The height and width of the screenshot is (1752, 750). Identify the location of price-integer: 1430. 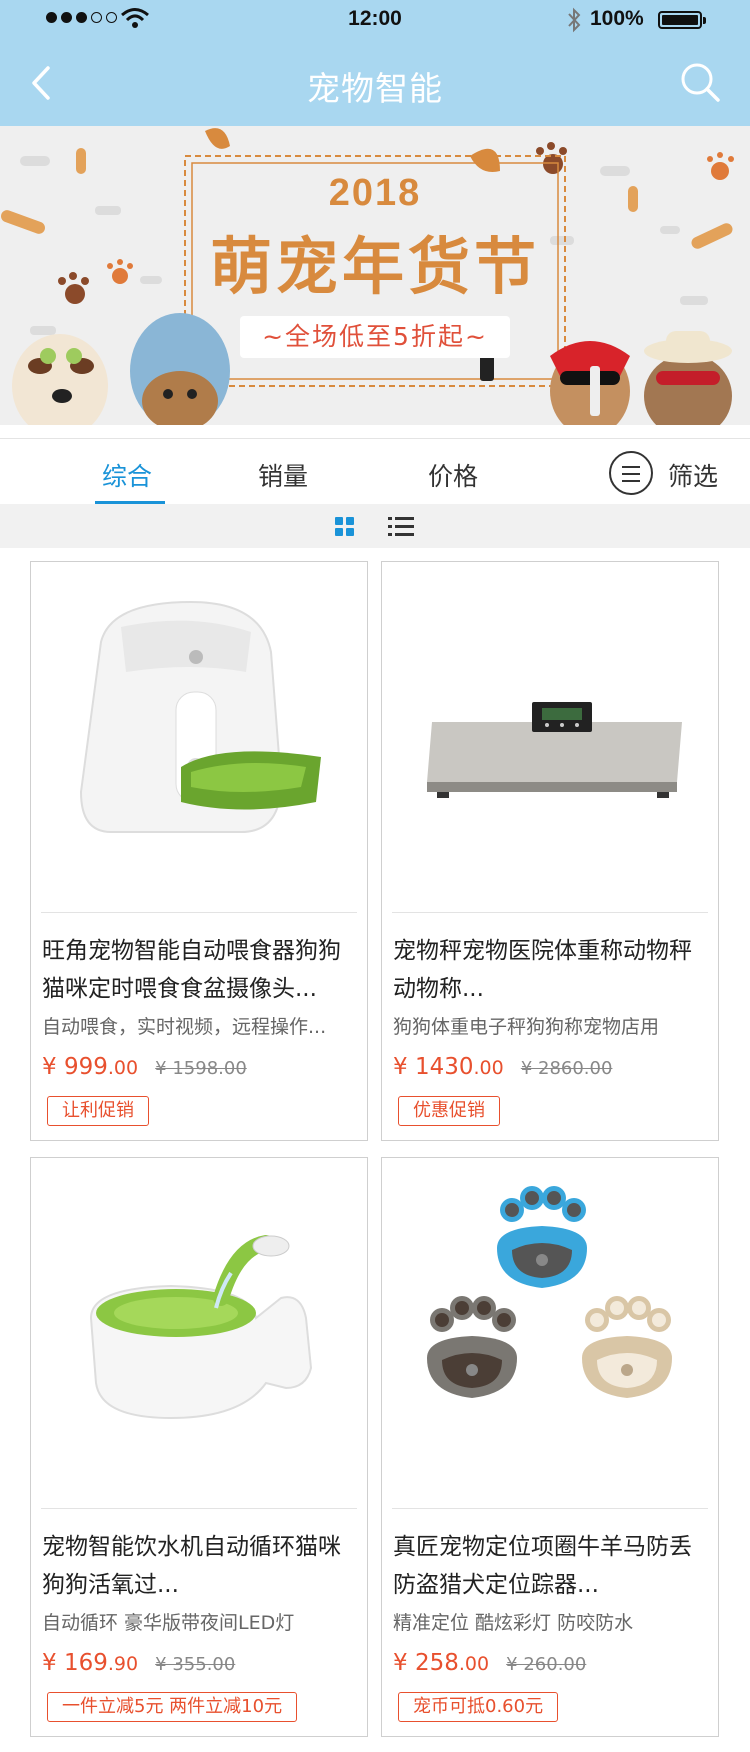
(444, 1067).